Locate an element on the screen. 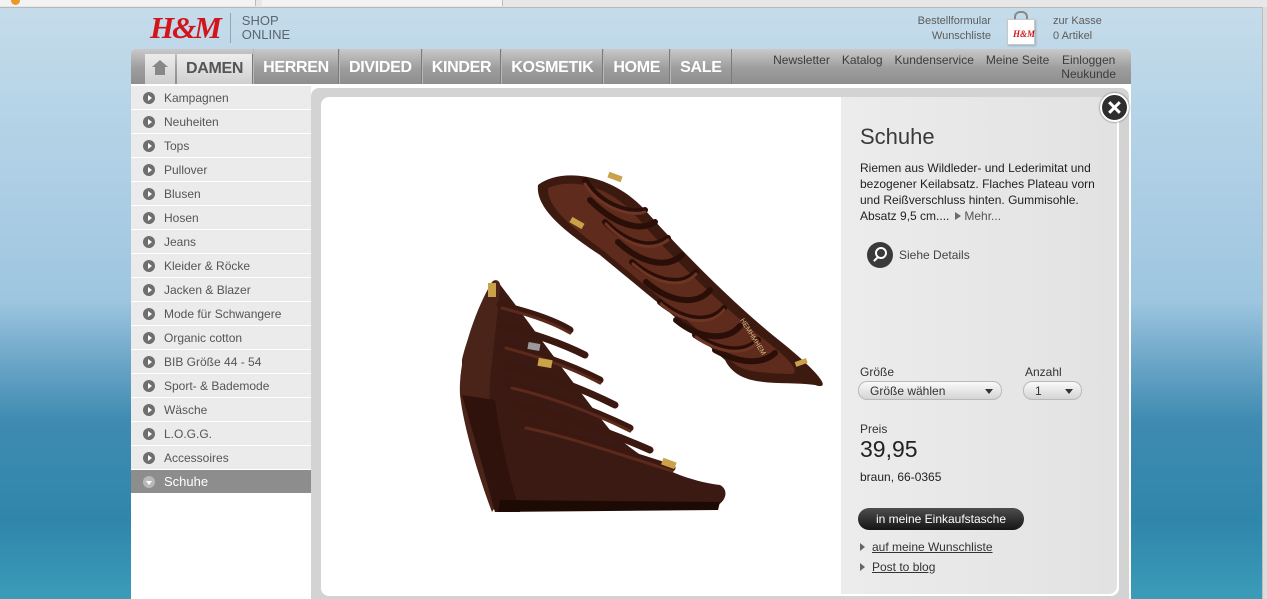  sidebar-item-logg: L.O.G.G. is located at coordinates (221, 434).